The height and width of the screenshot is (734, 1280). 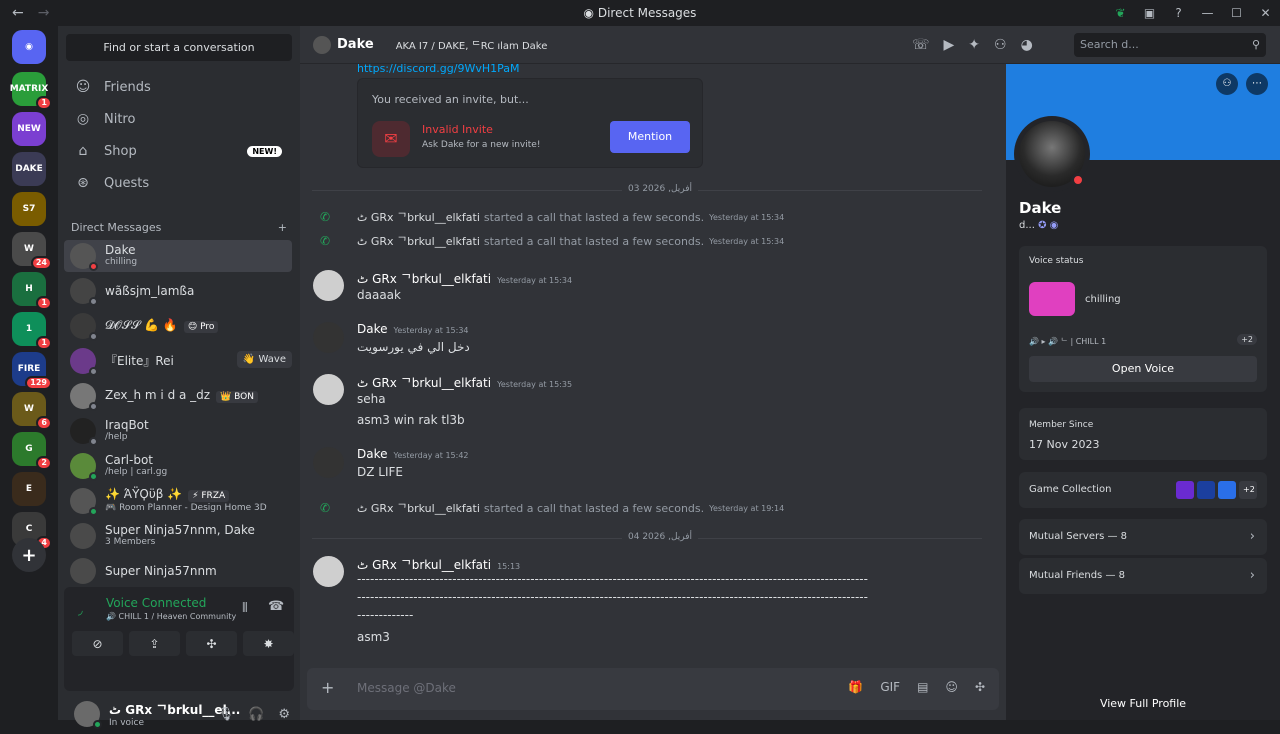 What do you see at coordinates (29, 555) in the screenshot?
I see `add-server-button: +` at bounding box center [29, 555].